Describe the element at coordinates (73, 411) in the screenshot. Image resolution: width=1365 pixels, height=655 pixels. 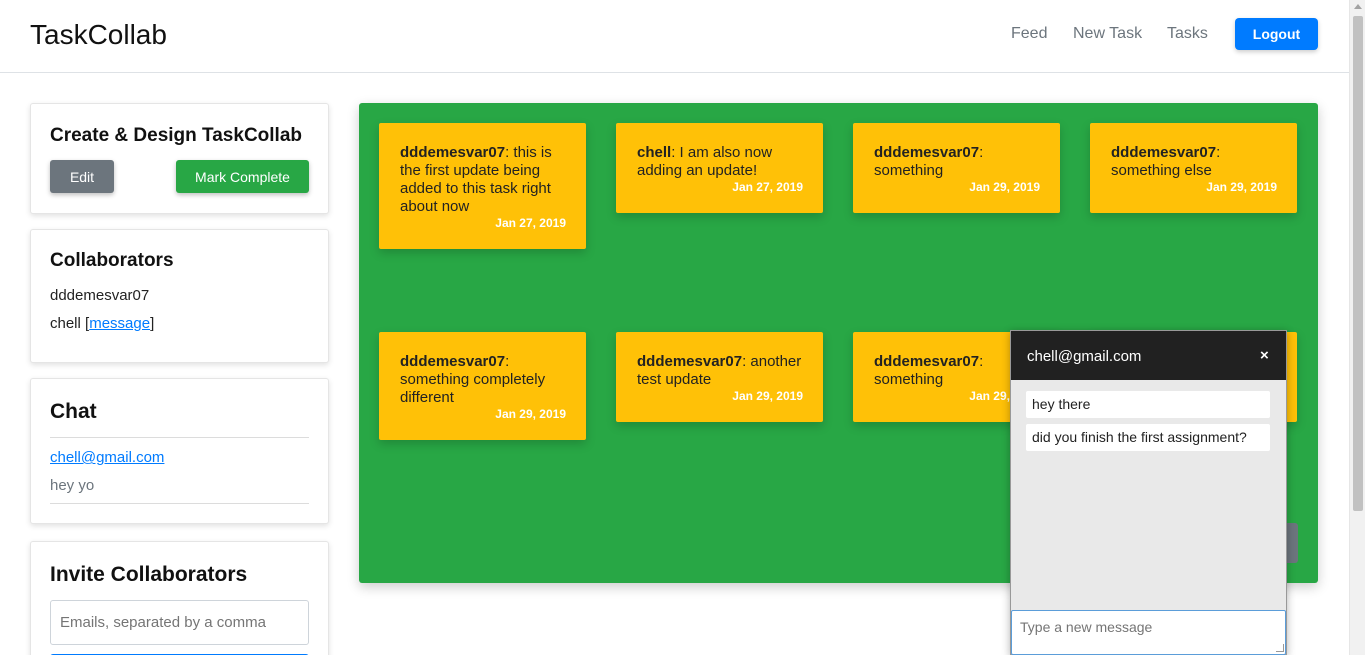
I see `chat-title: Chat` at that location.